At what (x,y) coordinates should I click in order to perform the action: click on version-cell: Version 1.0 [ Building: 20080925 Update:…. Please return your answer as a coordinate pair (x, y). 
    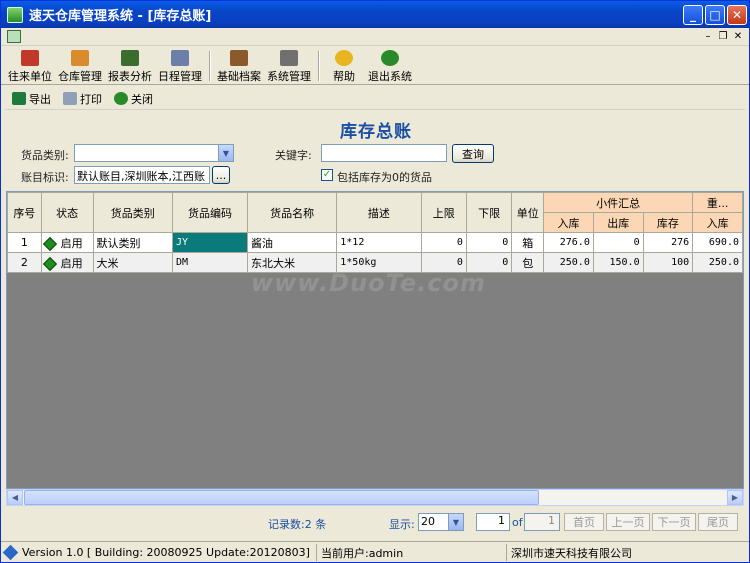
    Looking at the image, I should click on (159, 552).